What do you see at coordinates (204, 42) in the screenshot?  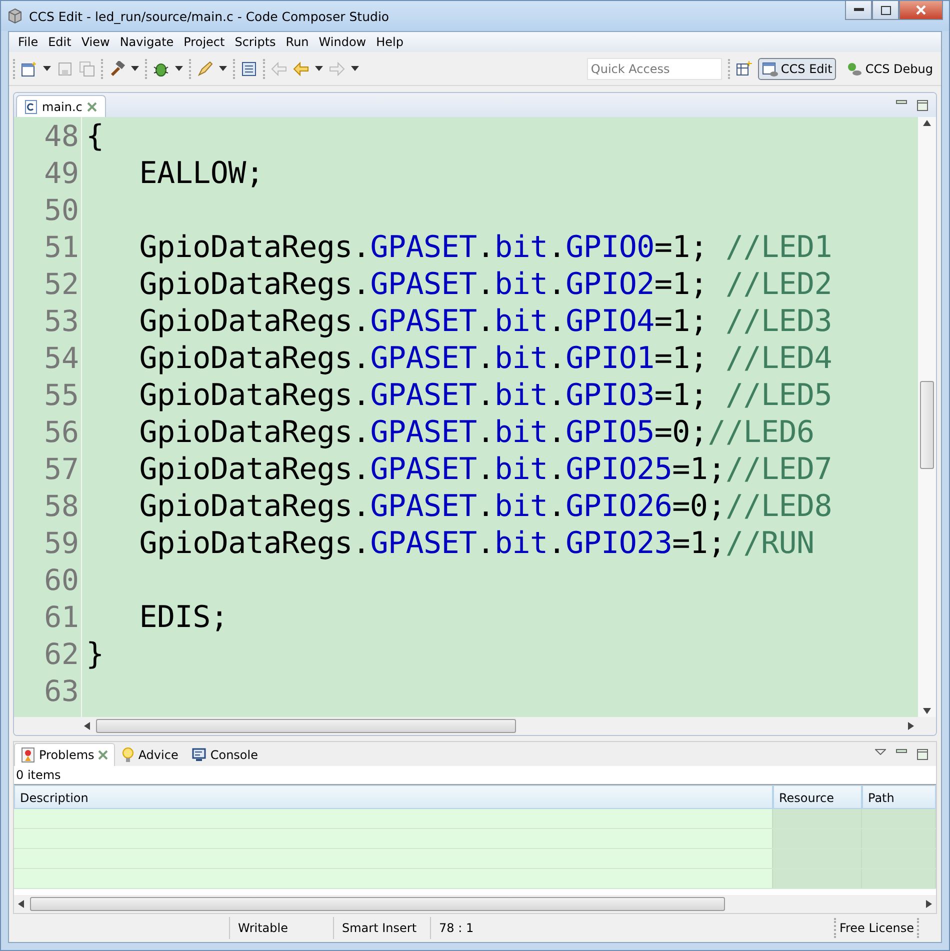 I see `menu-item: Project` at bounding box center [204, 42].